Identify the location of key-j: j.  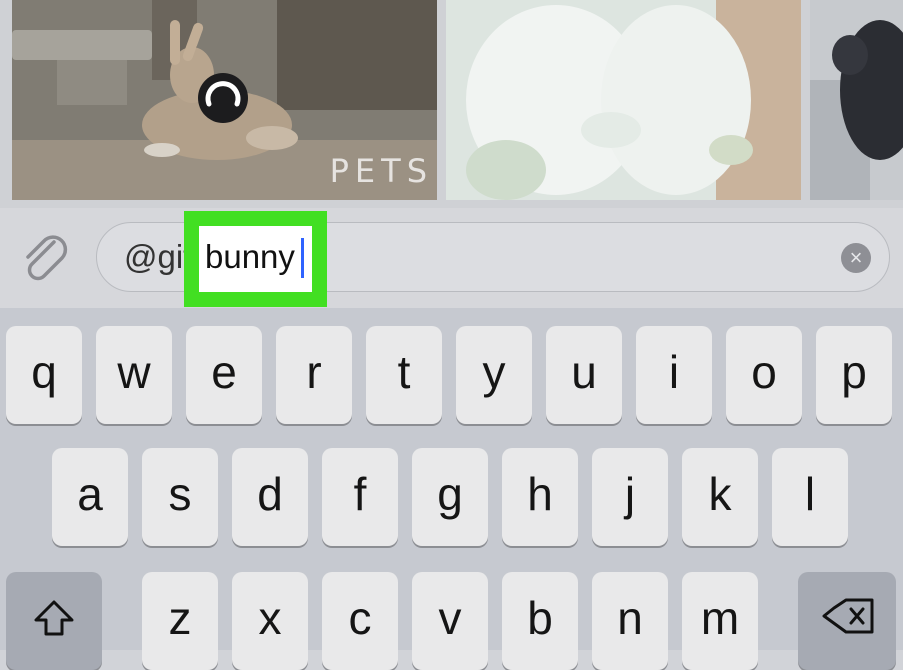
(630, 497).